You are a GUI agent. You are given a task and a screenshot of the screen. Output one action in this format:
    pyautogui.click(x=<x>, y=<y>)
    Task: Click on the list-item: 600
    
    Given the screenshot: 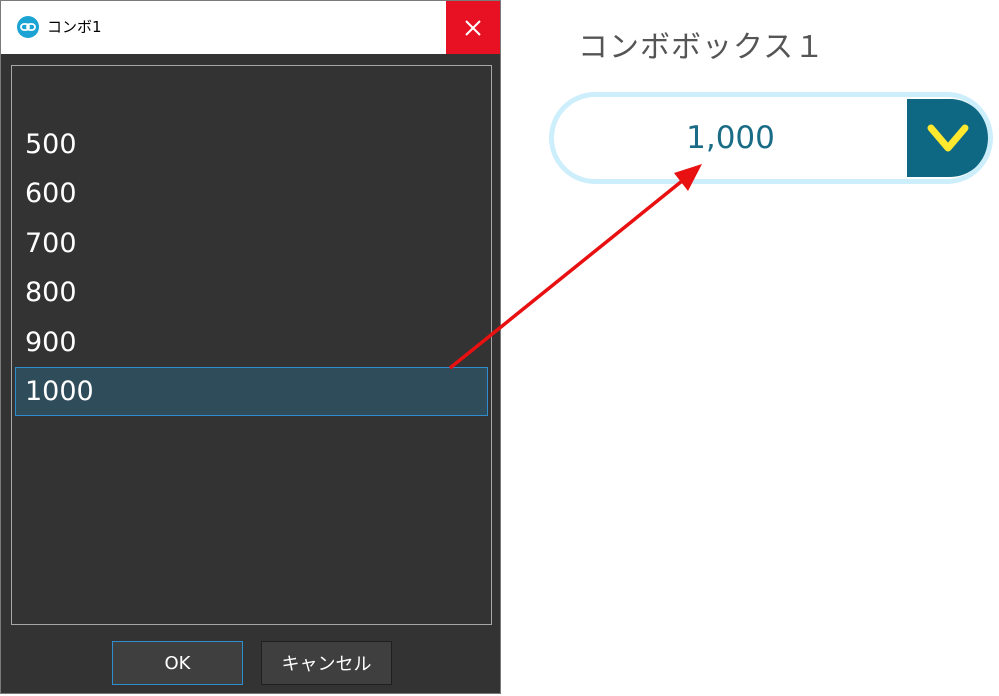 What is the action you would take?
    pyautogui.click(x=251, y=193)
    